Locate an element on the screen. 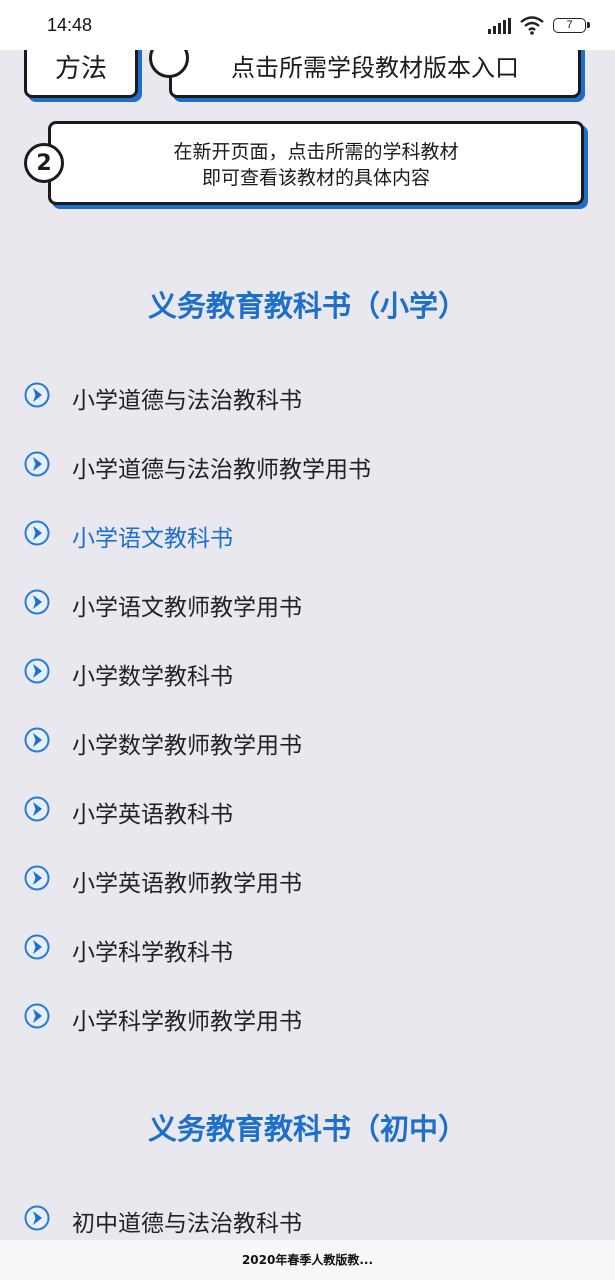 This screenshot has height=1280, width=615. status-bar: 14:48 7 is located at coordinates (307, 25).